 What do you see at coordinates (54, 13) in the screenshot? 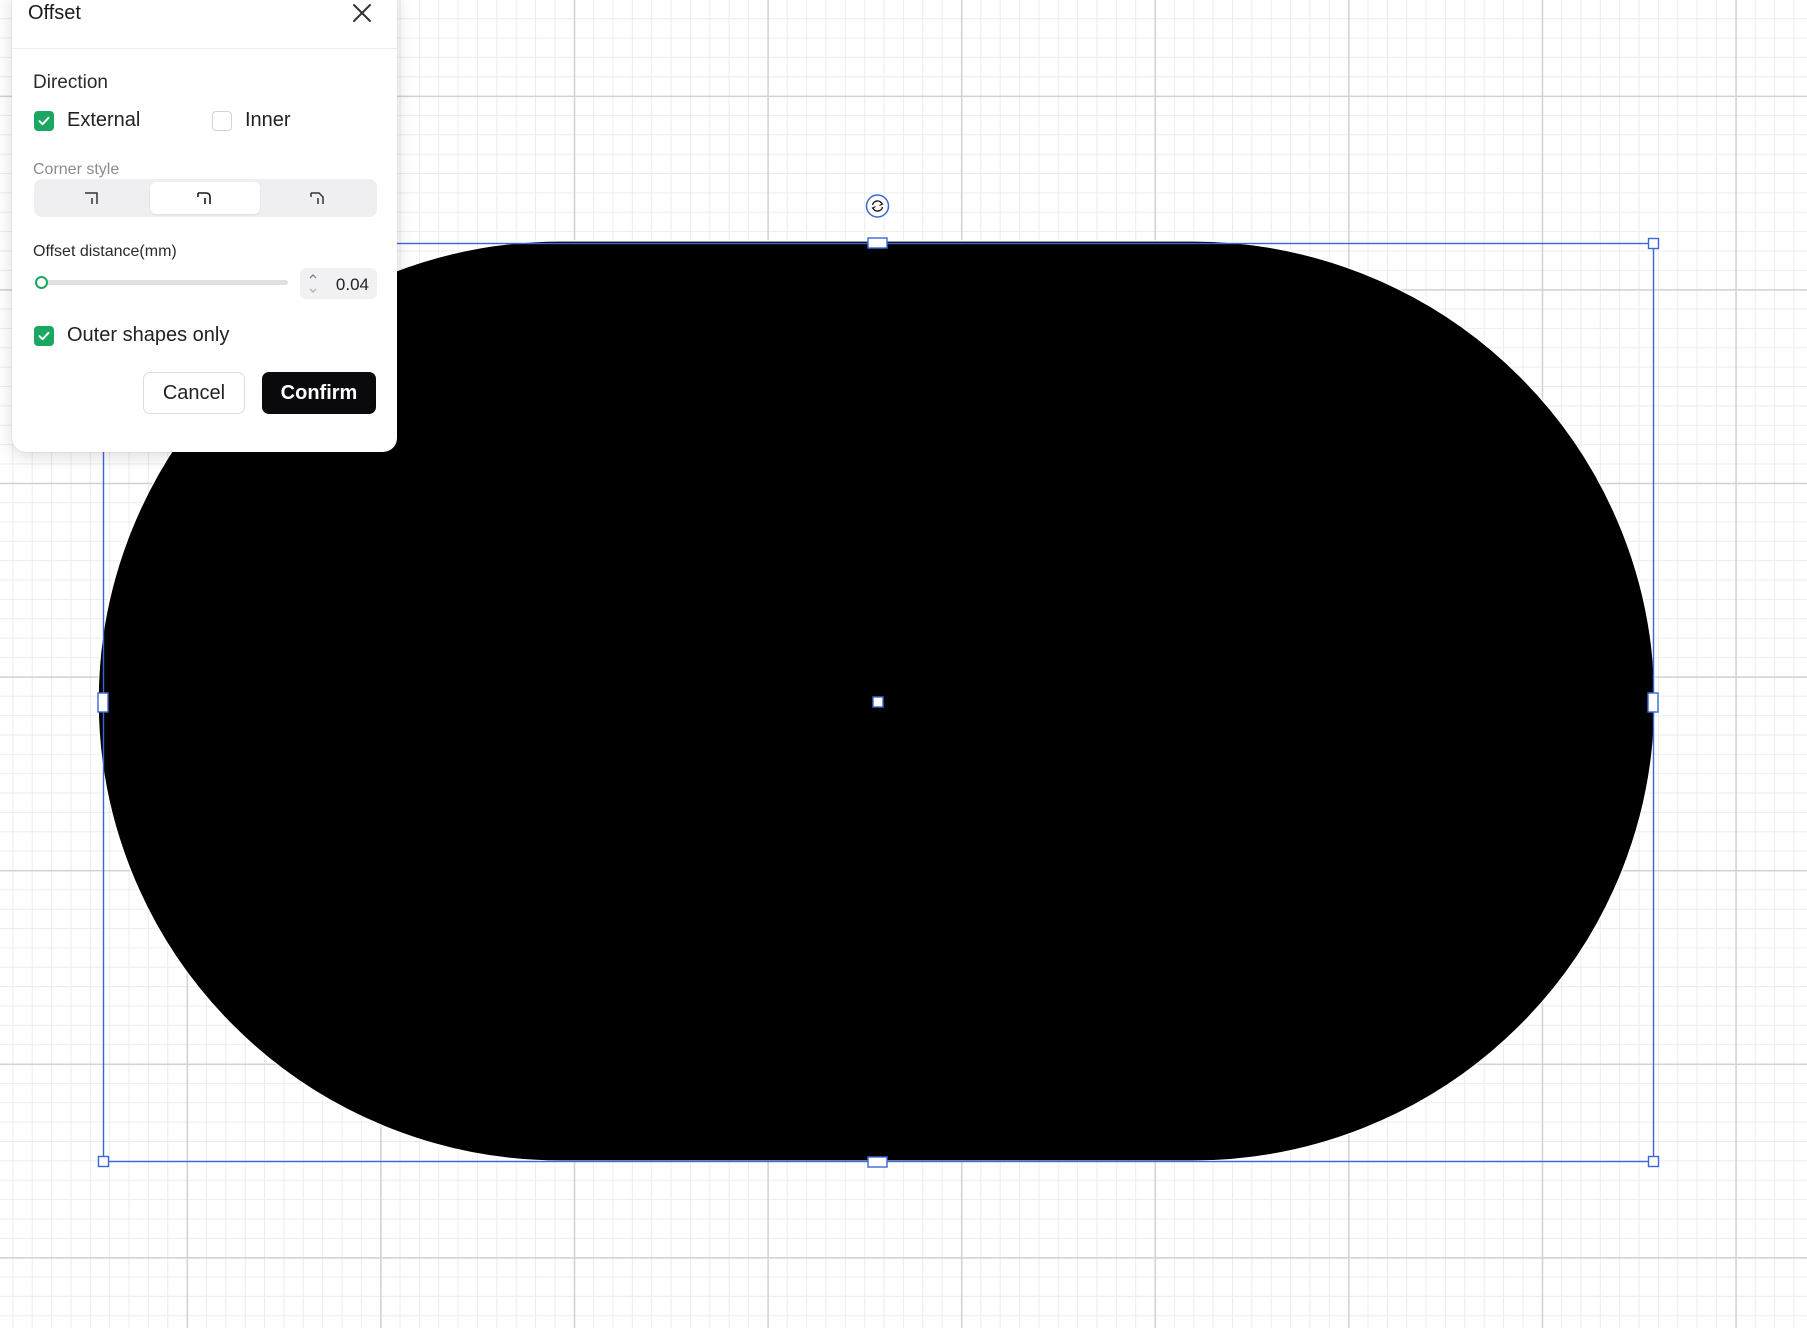
I see `dialog-title: Offset` at bounding box center [54, 13].